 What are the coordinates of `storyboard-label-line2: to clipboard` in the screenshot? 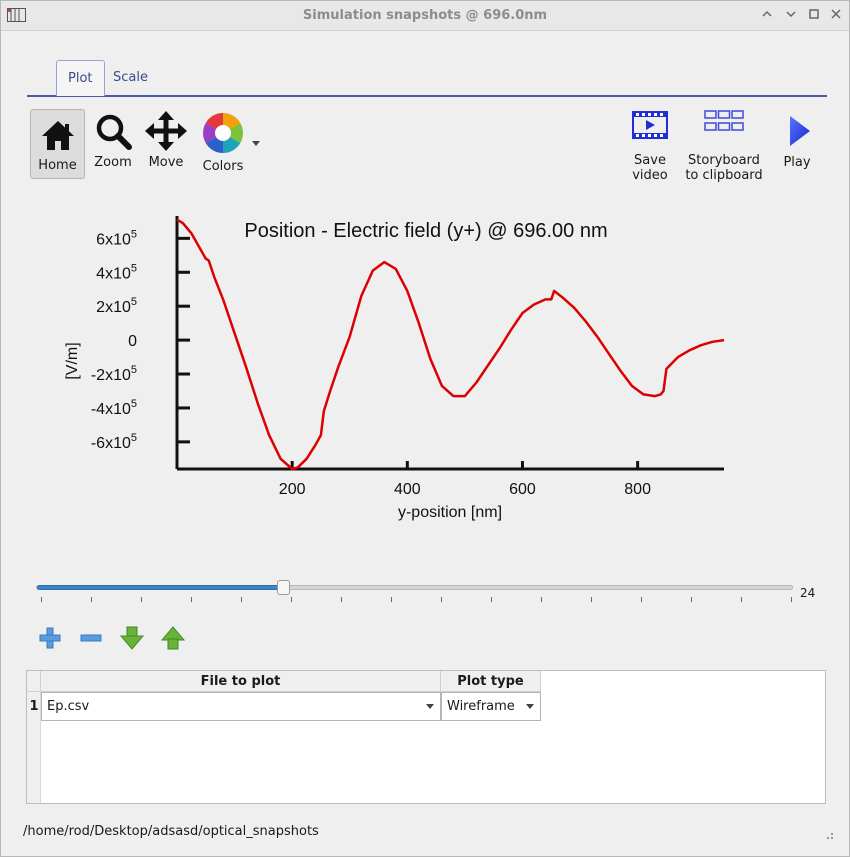 It's located at (724, 175).